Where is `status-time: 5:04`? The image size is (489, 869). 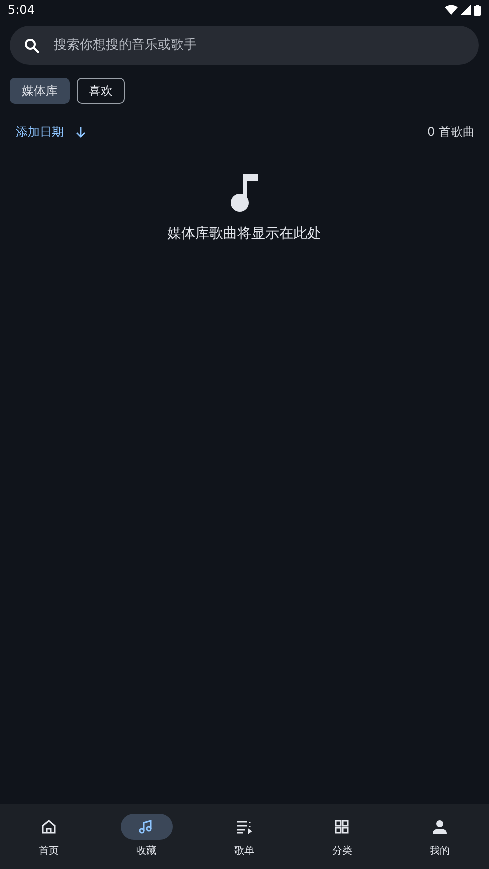 status-time: 5:04 is located at coordinates (21, 10).